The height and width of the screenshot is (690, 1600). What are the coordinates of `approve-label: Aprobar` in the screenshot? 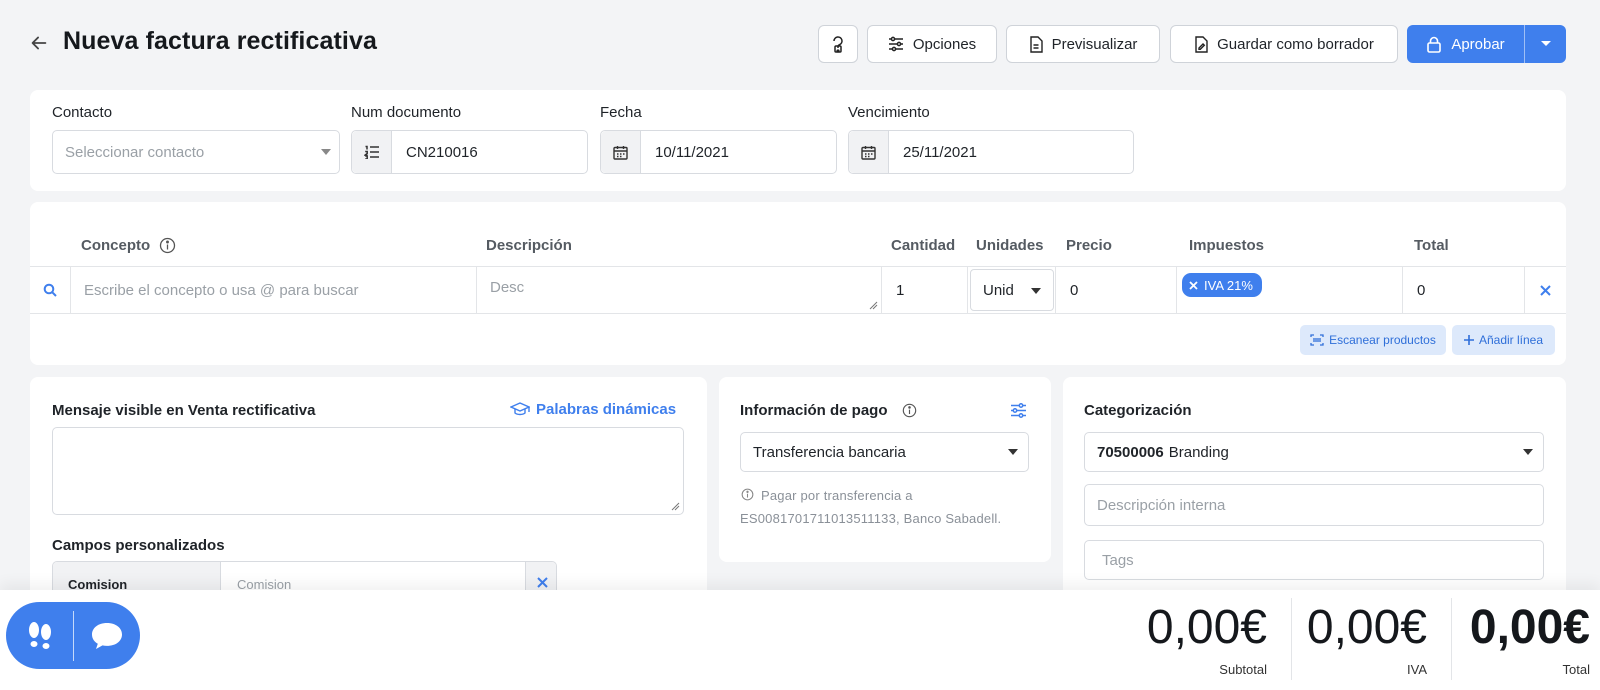 It's located at (1478, 44).